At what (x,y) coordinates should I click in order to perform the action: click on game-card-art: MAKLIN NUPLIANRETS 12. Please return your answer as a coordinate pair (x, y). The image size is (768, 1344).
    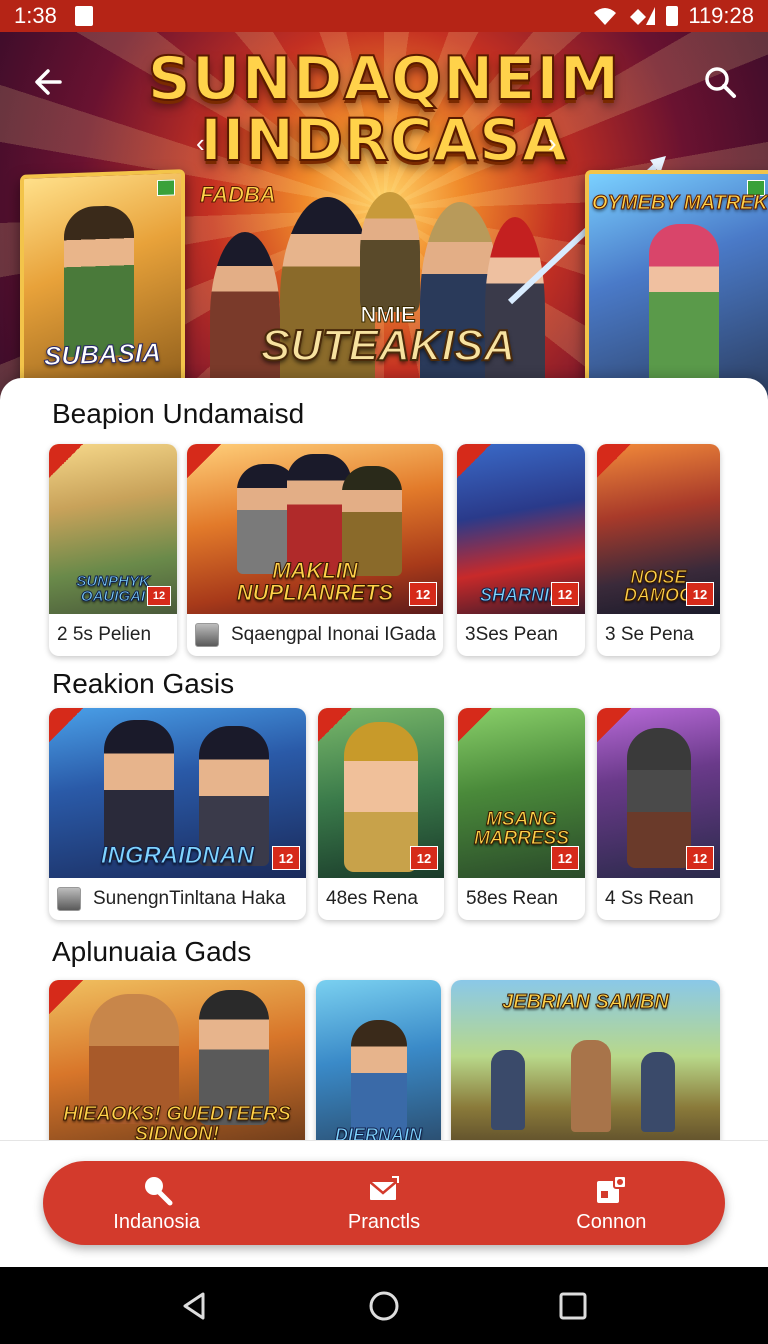
    Looking at the image, I should click on (315, 529).